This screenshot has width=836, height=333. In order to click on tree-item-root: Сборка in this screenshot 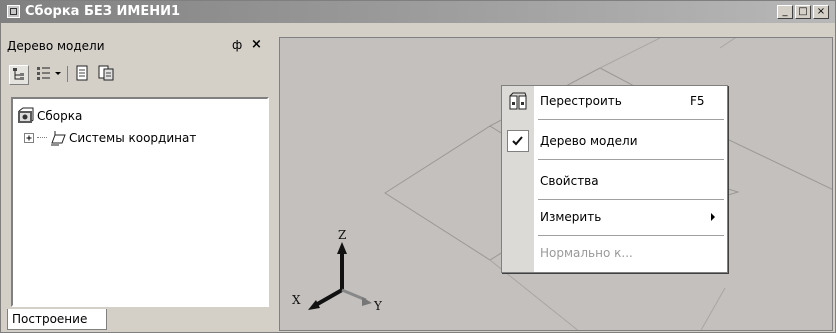, I will do `click(49, 116)`.